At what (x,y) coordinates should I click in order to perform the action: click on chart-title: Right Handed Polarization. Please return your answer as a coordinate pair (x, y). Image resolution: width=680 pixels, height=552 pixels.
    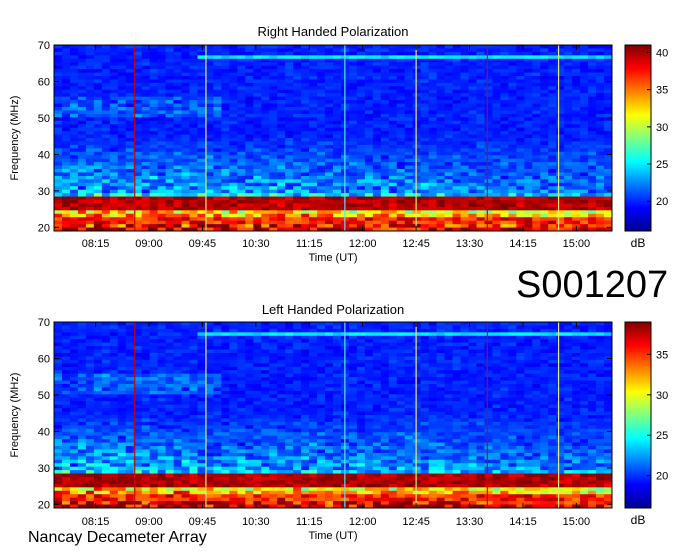
    Looking at the image, I should click on (332, 31).